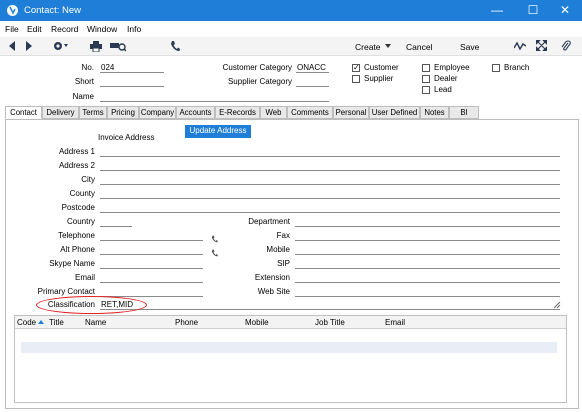 Image resolution: width=582 pixels, height=412 pixels. I want to click on column-code: Code, so click(26, 322).